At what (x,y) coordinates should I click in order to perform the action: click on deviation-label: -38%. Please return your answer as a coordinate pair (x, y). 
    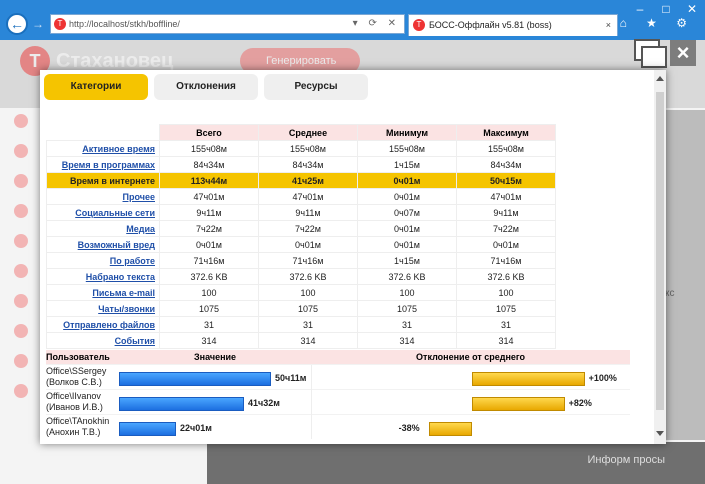
    Looking at the image, I should click on (409, 428).